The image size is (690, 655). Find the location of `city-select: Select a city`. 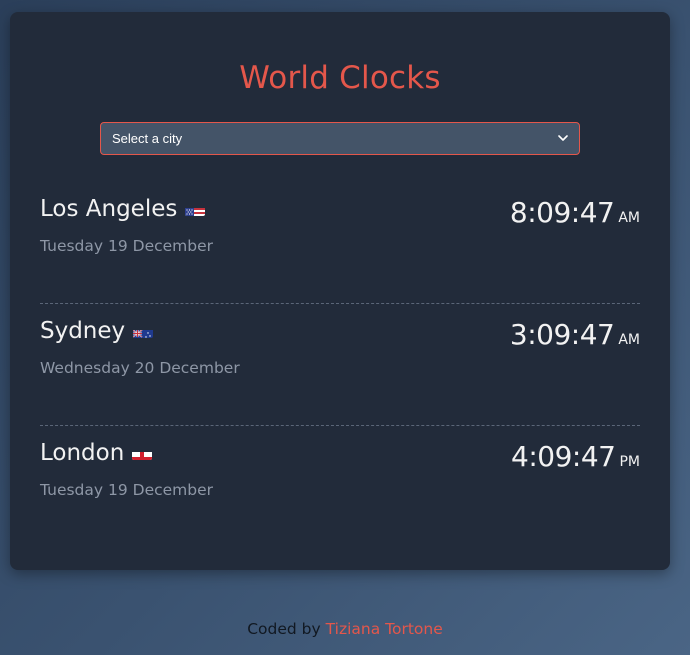

city-select: Select a city is located at coordinates (340, 138).